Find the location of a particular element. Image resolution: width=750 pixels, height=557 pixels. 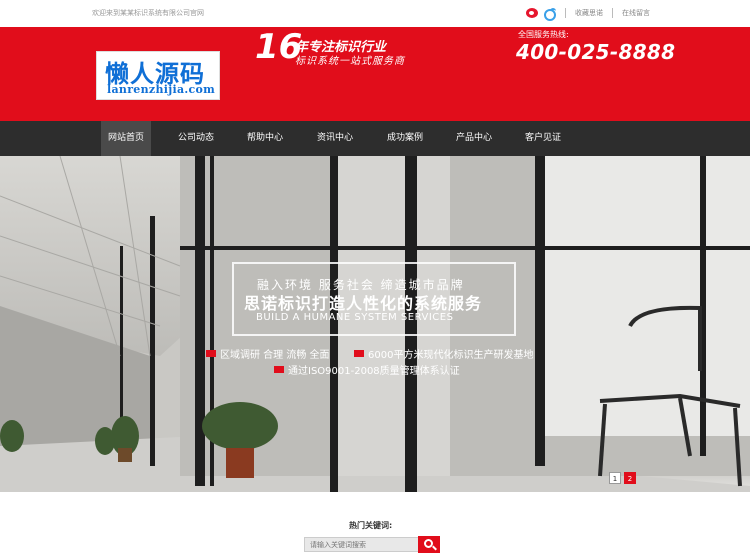

banner-english-subtitle: BUILD A HUMANE SYSTEM SERVICES is located at coordinates (355, 317).